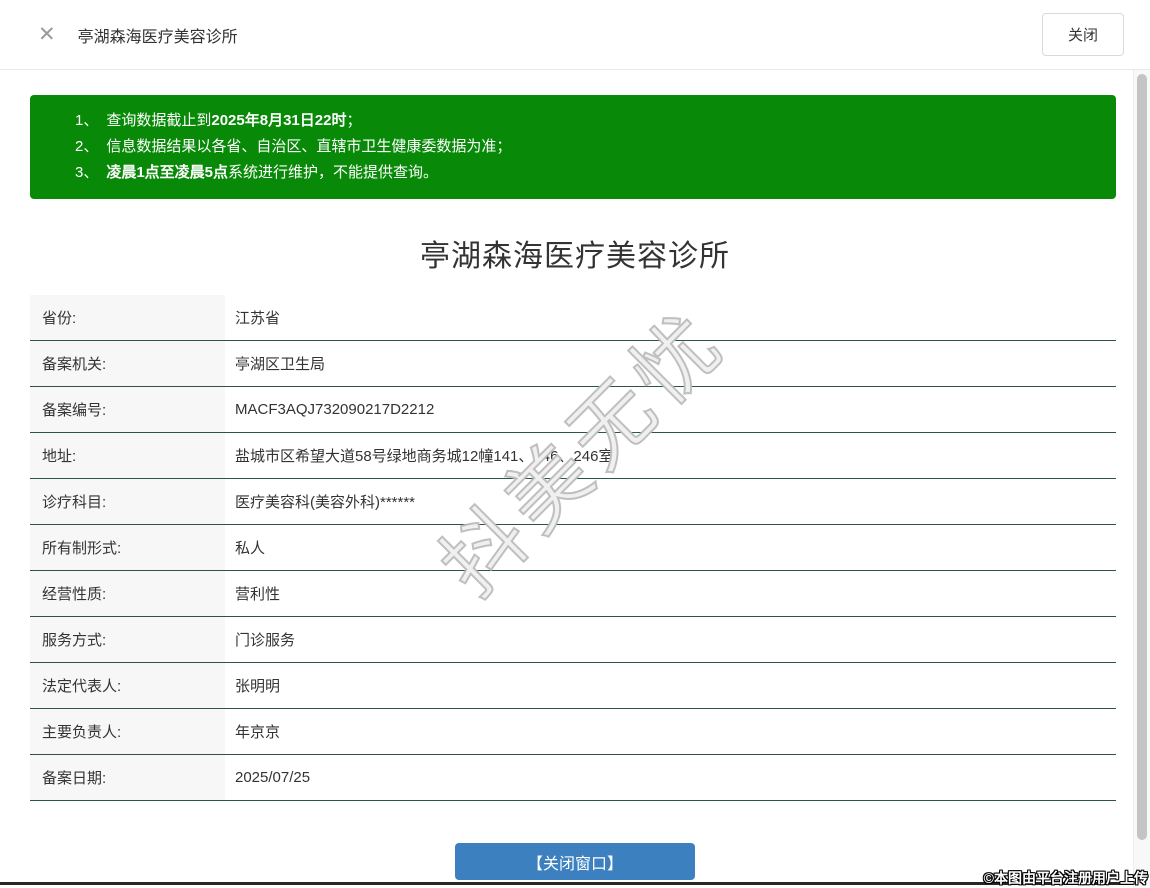 The height and width of the screenshot is (888, 1150). What do you see at coordinates (335, 409) in the screenshot?
I see `row-value: MACF3AQJ732090217D2212` at bounding box center [335, 409].